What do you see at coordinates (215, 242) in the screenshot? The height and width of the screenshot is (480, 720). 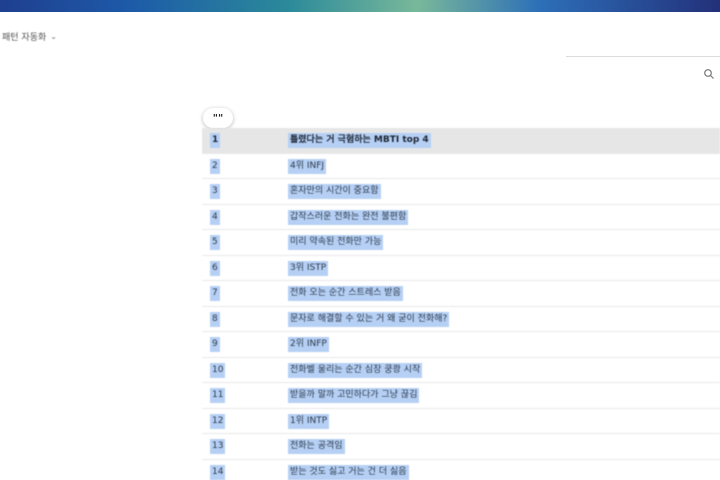 I see `row-number: 5` at bounding box center [215, 242].